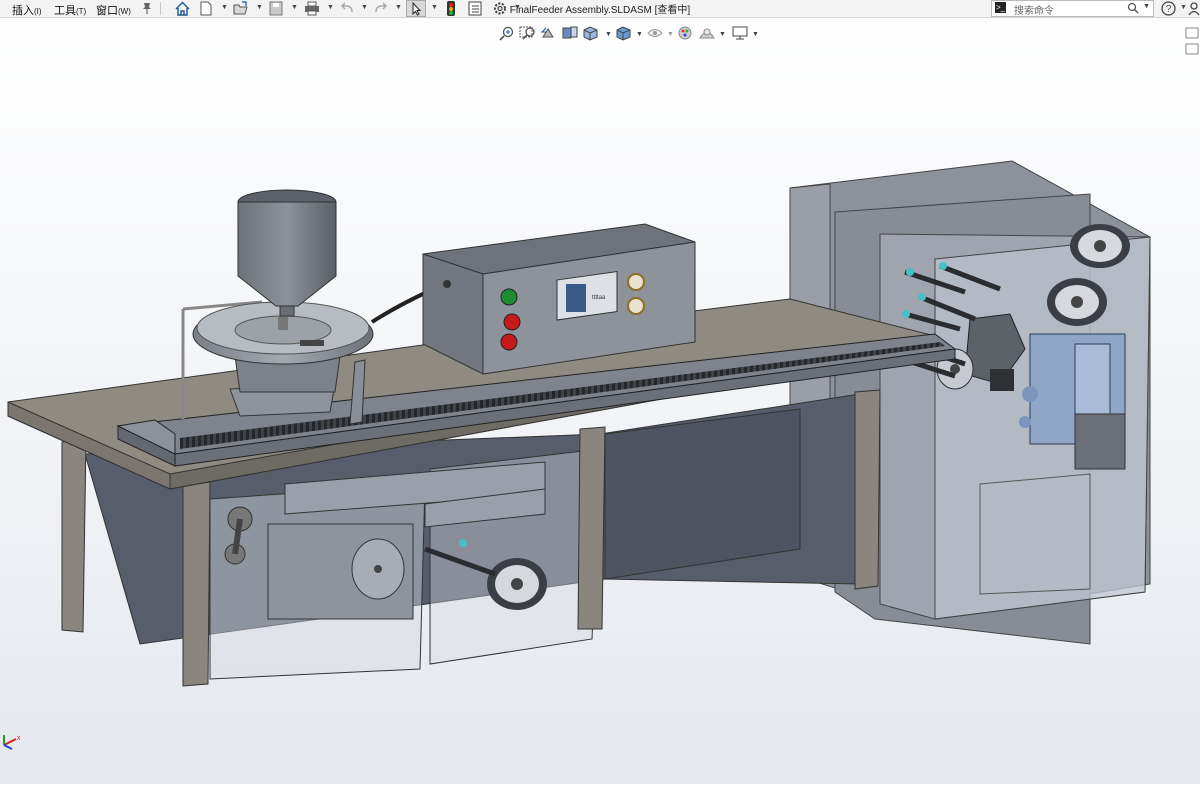 This screenshot has height=789, width=1200. What do you see at coordinates (1192, 33) in the screenshot?
I see `resources-icon` at bounding box center [1192, 33].